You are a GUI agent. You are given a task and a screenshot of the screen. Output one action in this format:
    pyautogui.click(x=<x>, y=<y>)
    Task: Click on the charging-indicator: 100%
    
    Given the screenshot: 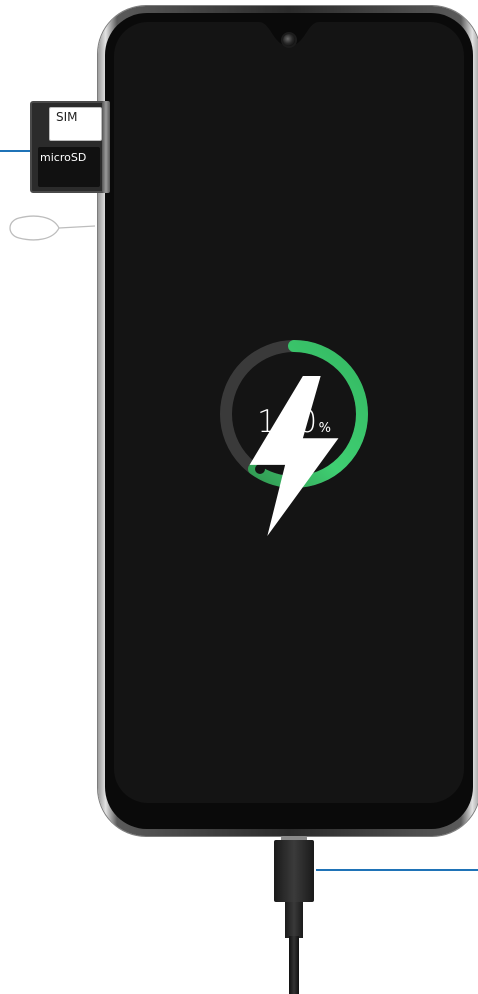 What is the action you would take?
    pyautogui.click(x=294, y=435)
    